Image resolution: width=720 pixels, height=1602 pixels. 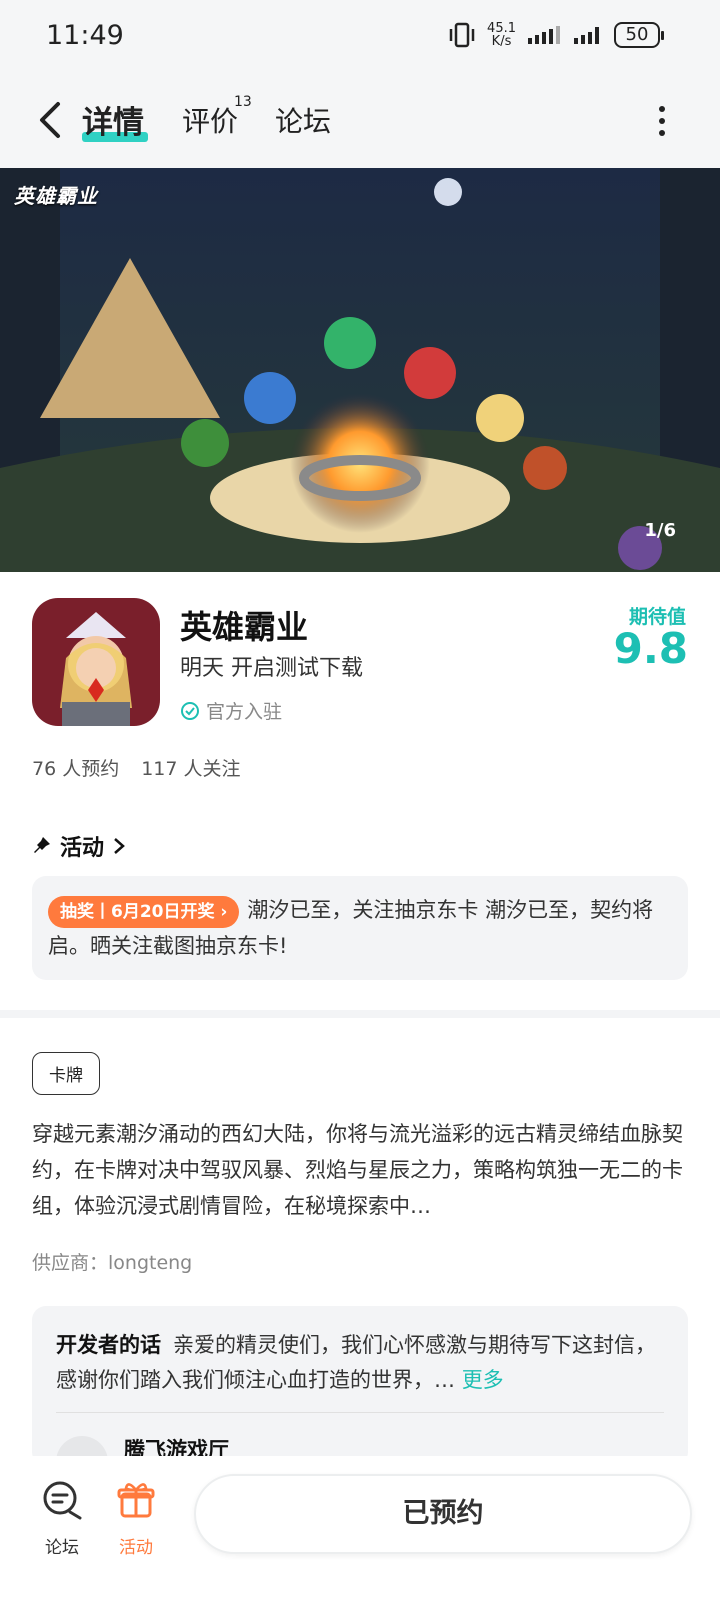 I want to click on status-time: 11:49, so click(x=85, y=35).